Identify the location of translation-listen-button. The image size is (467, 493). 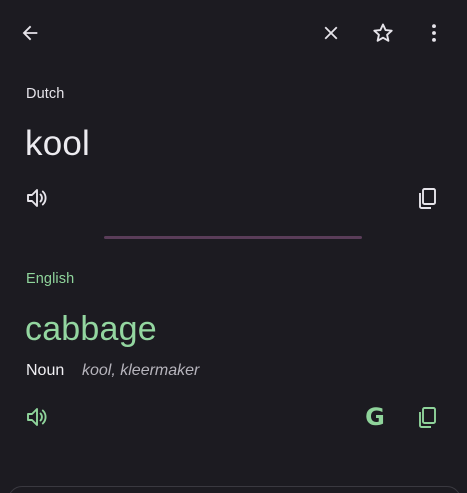
(37, 417).